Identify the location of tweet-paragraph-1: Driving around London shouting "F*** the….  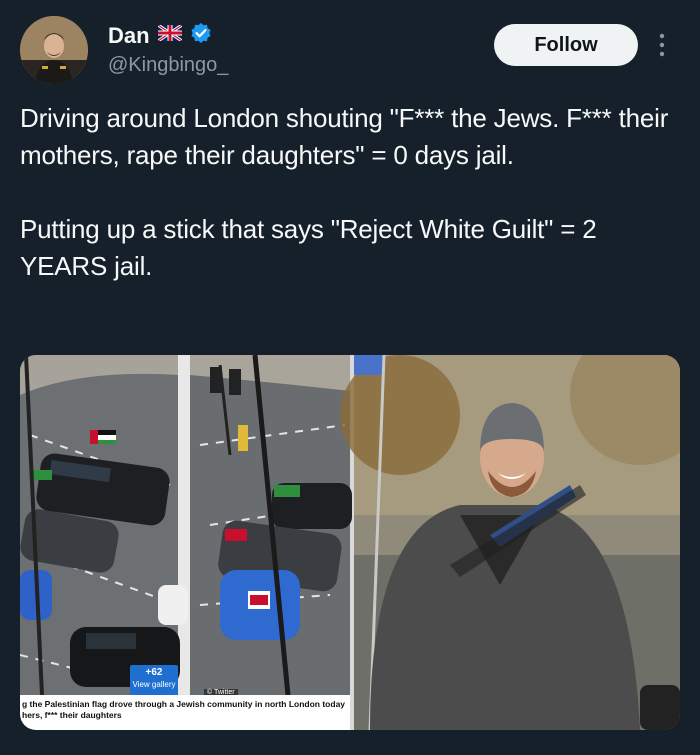
(344, 136).